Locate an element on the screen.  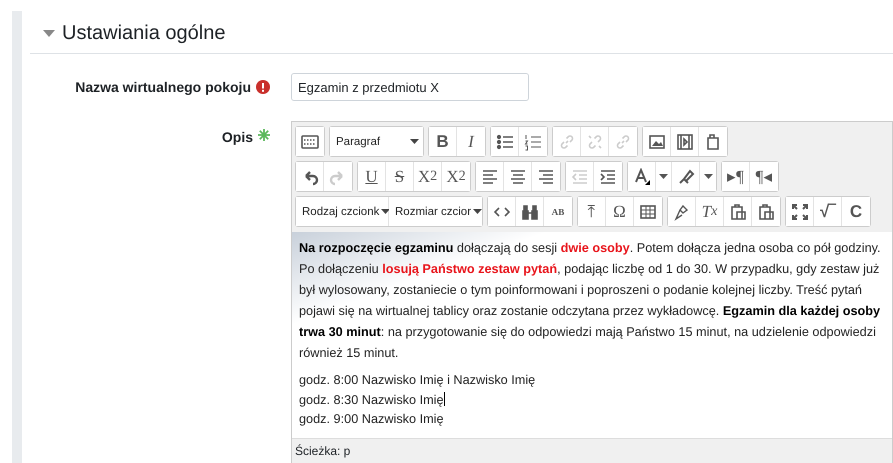
collapse-caret-icon is located at coordinates (49, 34).